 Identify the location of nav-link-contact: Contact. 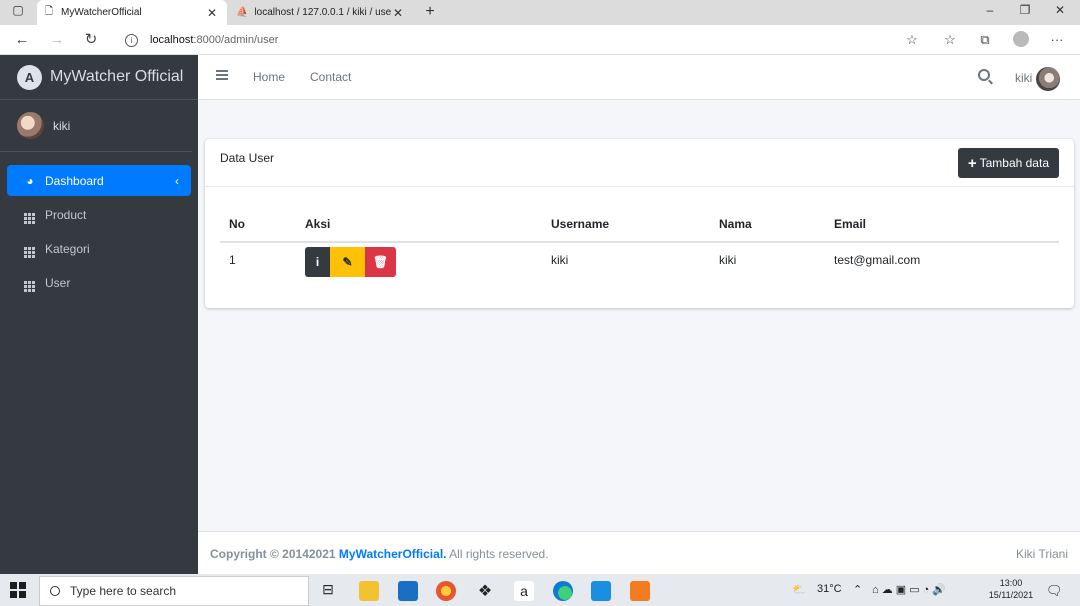
(330, 77).